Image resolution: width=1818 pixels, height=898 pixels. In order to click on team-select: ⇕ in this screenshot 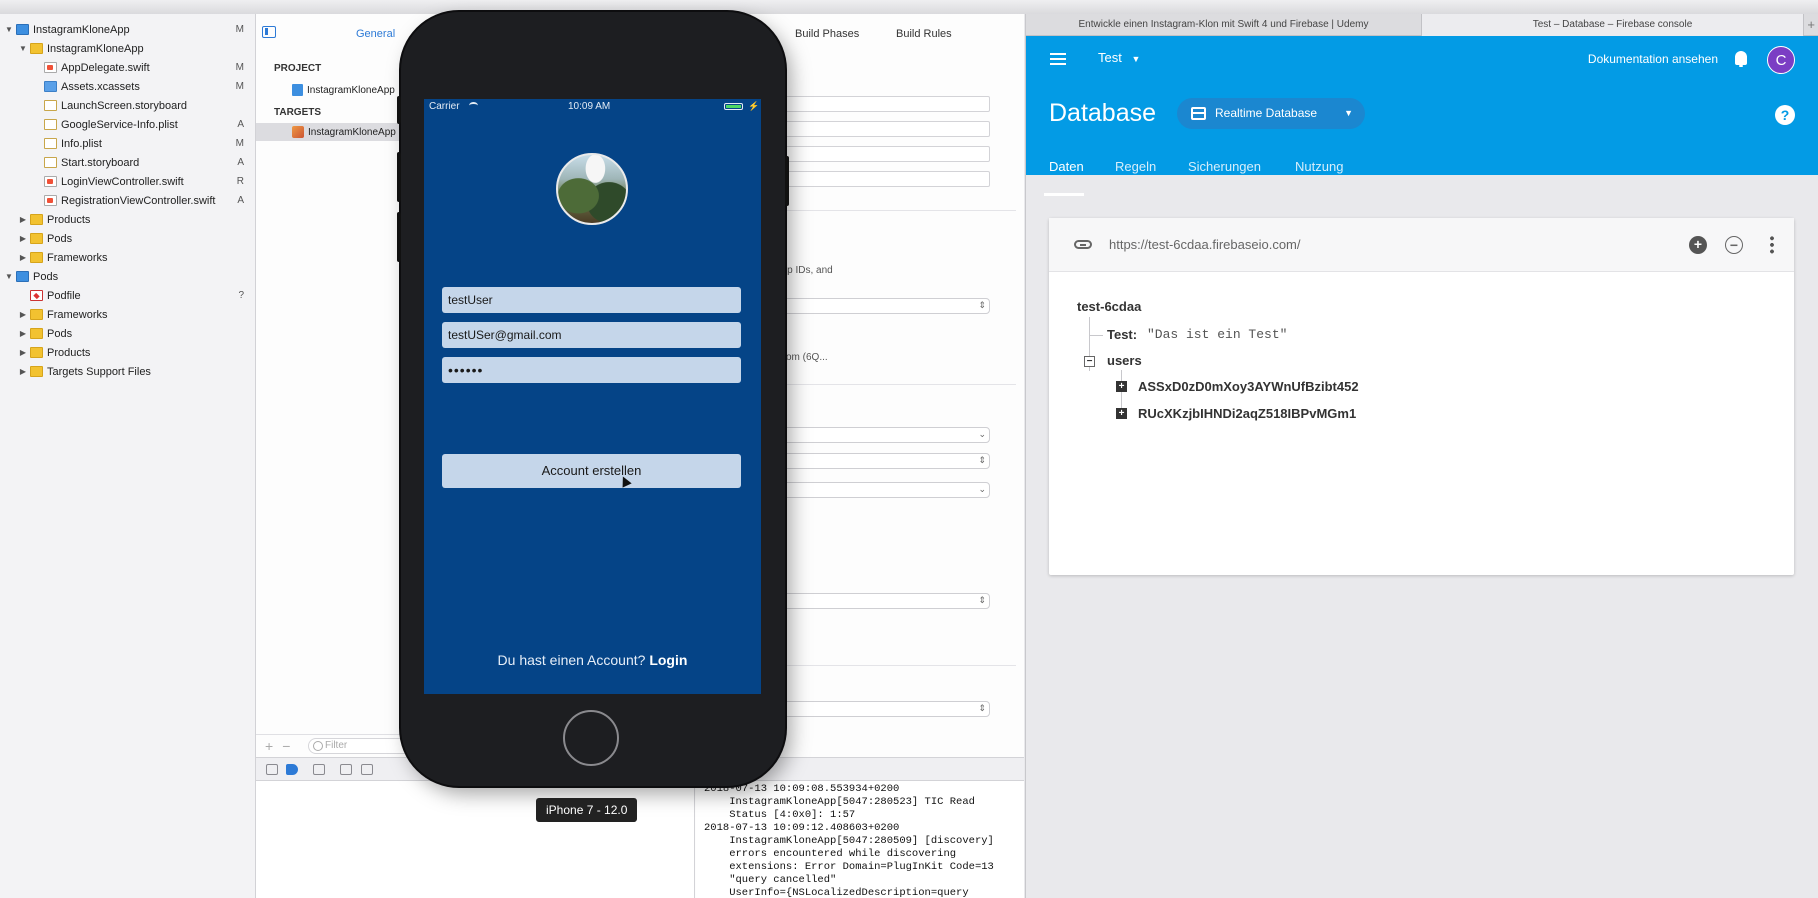, I will do `click(883, 306)`.